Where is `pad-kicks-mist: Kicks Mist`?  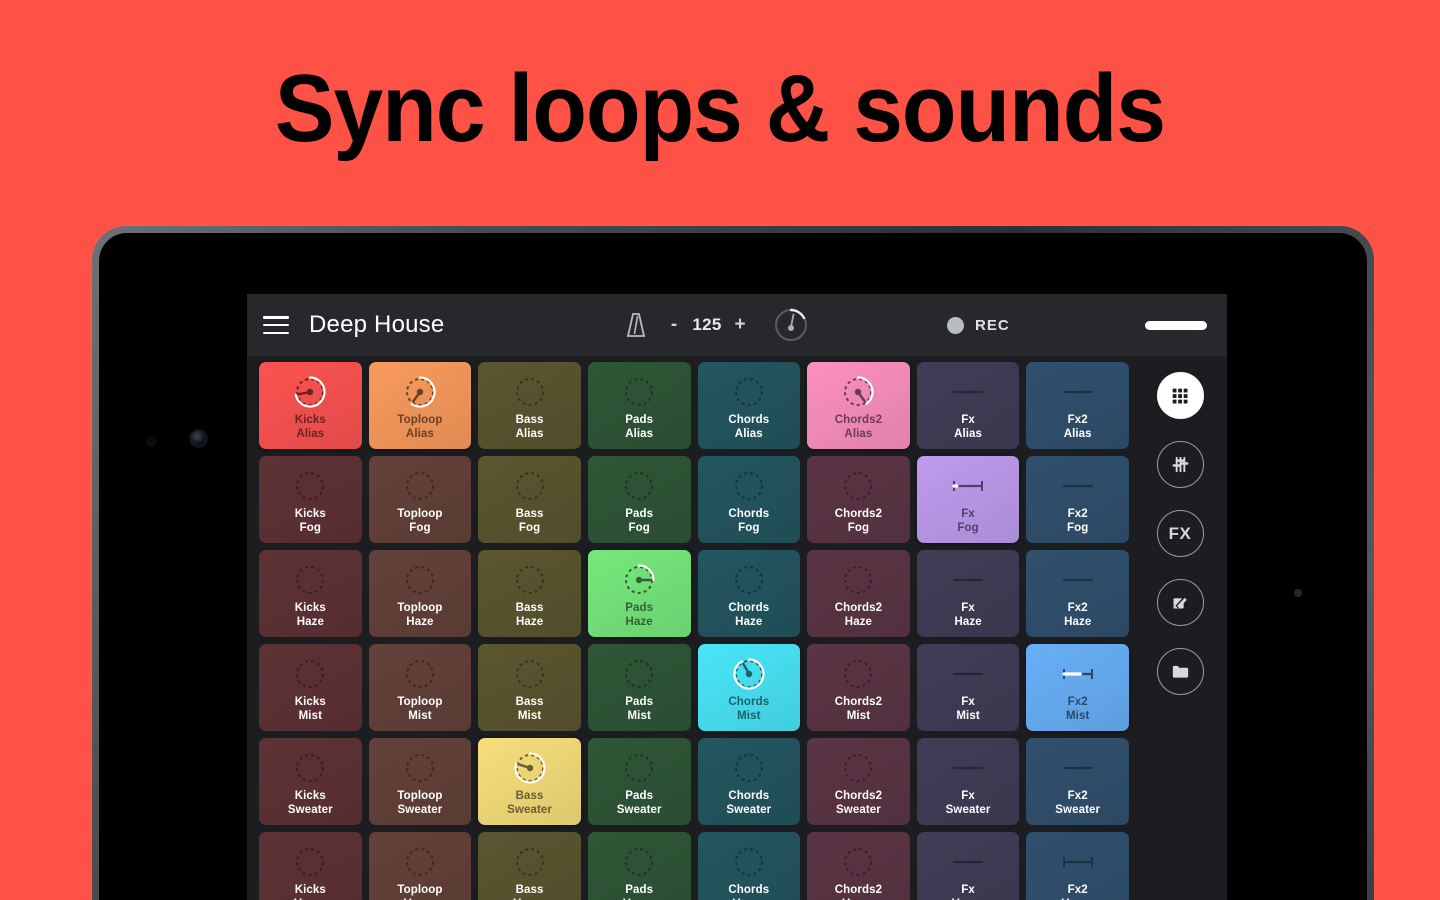
pad-kicks-mist: Kicks Mist is located at coordinates (310, 687).